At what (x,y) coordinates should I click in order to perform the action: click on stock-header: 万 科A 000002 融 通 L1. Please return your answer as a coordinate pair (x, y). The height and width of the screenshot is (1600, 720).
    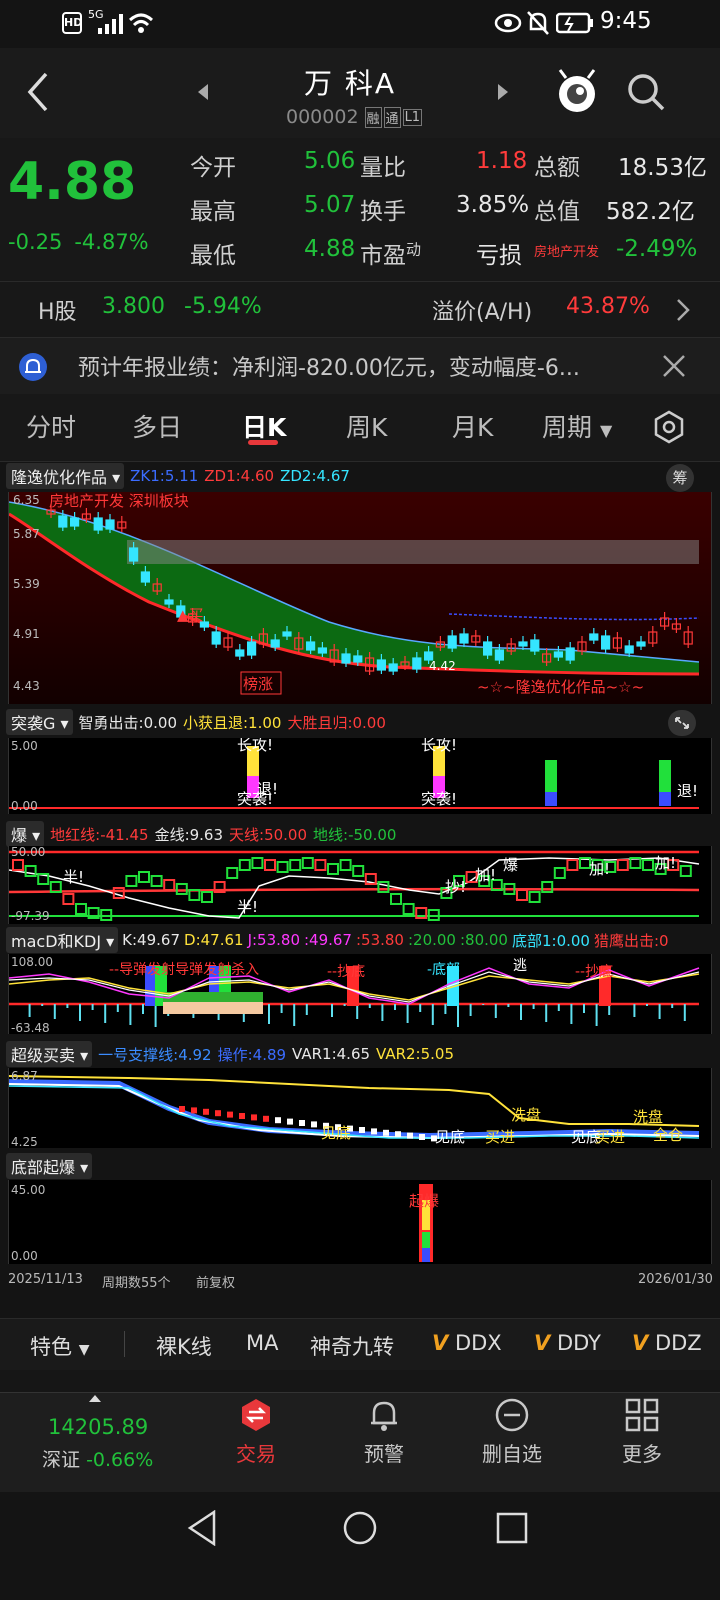
    Looking at the image, I should click on (360, 93).